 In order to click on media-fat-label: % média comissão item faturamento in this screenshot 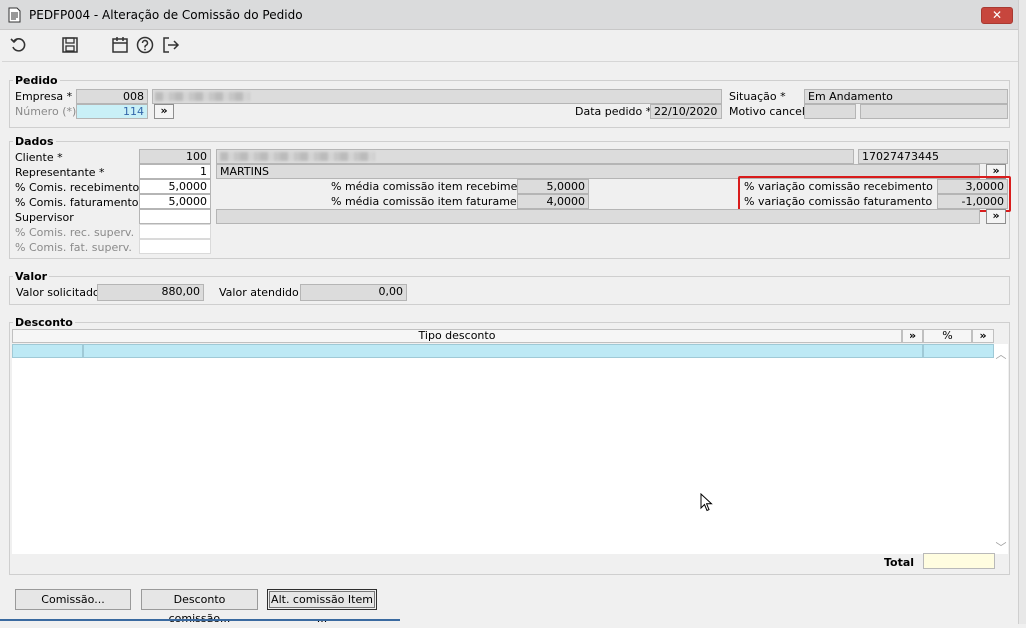, I will do `click(433, 201)`.